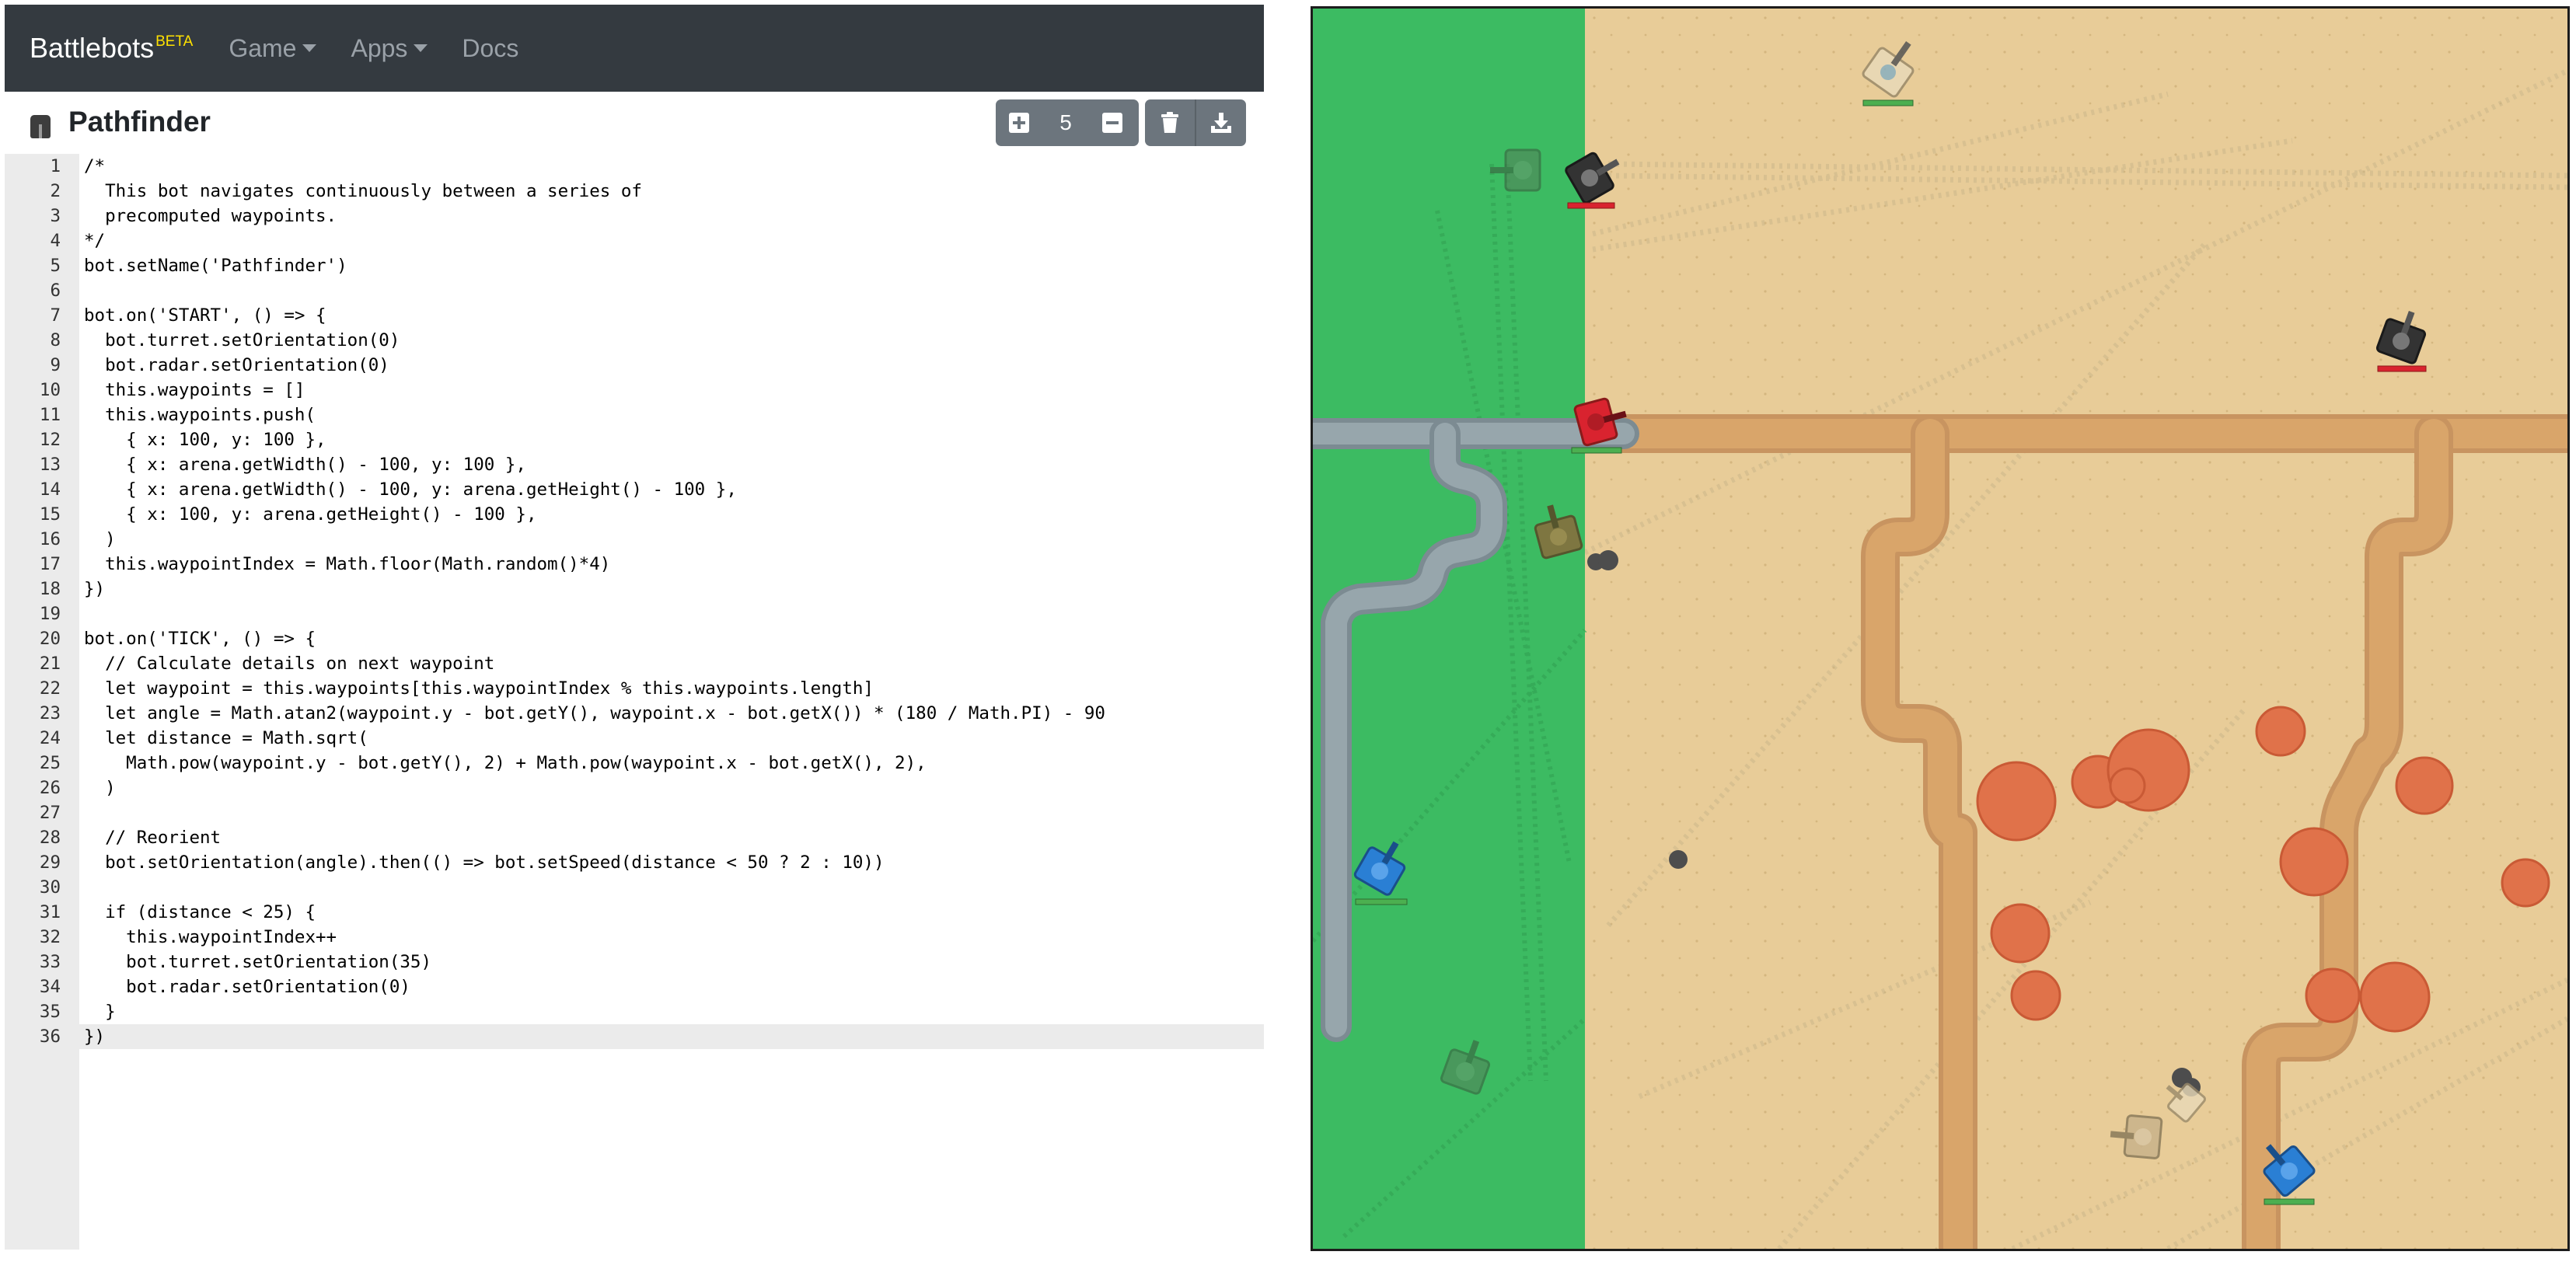 The height and width of the screenshot is (1262, 2576). I want to click on line-text: { x: 100, y: 100 },, so click(205, 439).